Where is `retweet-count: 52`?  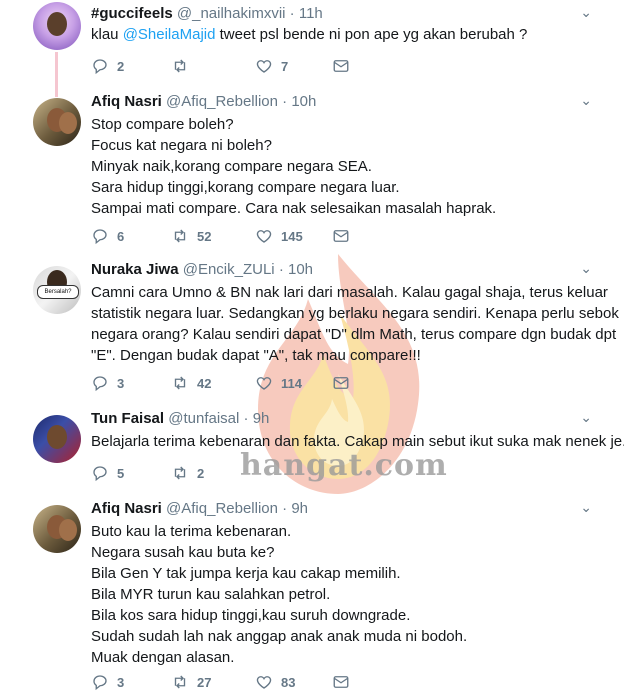 retweet-count: 52 is located at coordinates (204, 236).